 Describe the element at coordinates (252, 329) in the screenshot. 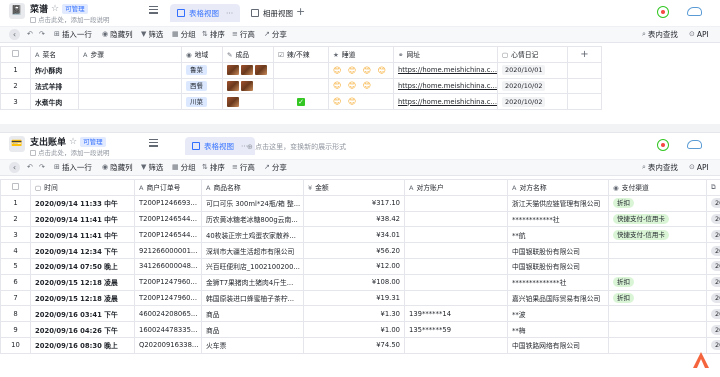

I see `cell-item: 商品` at that location.